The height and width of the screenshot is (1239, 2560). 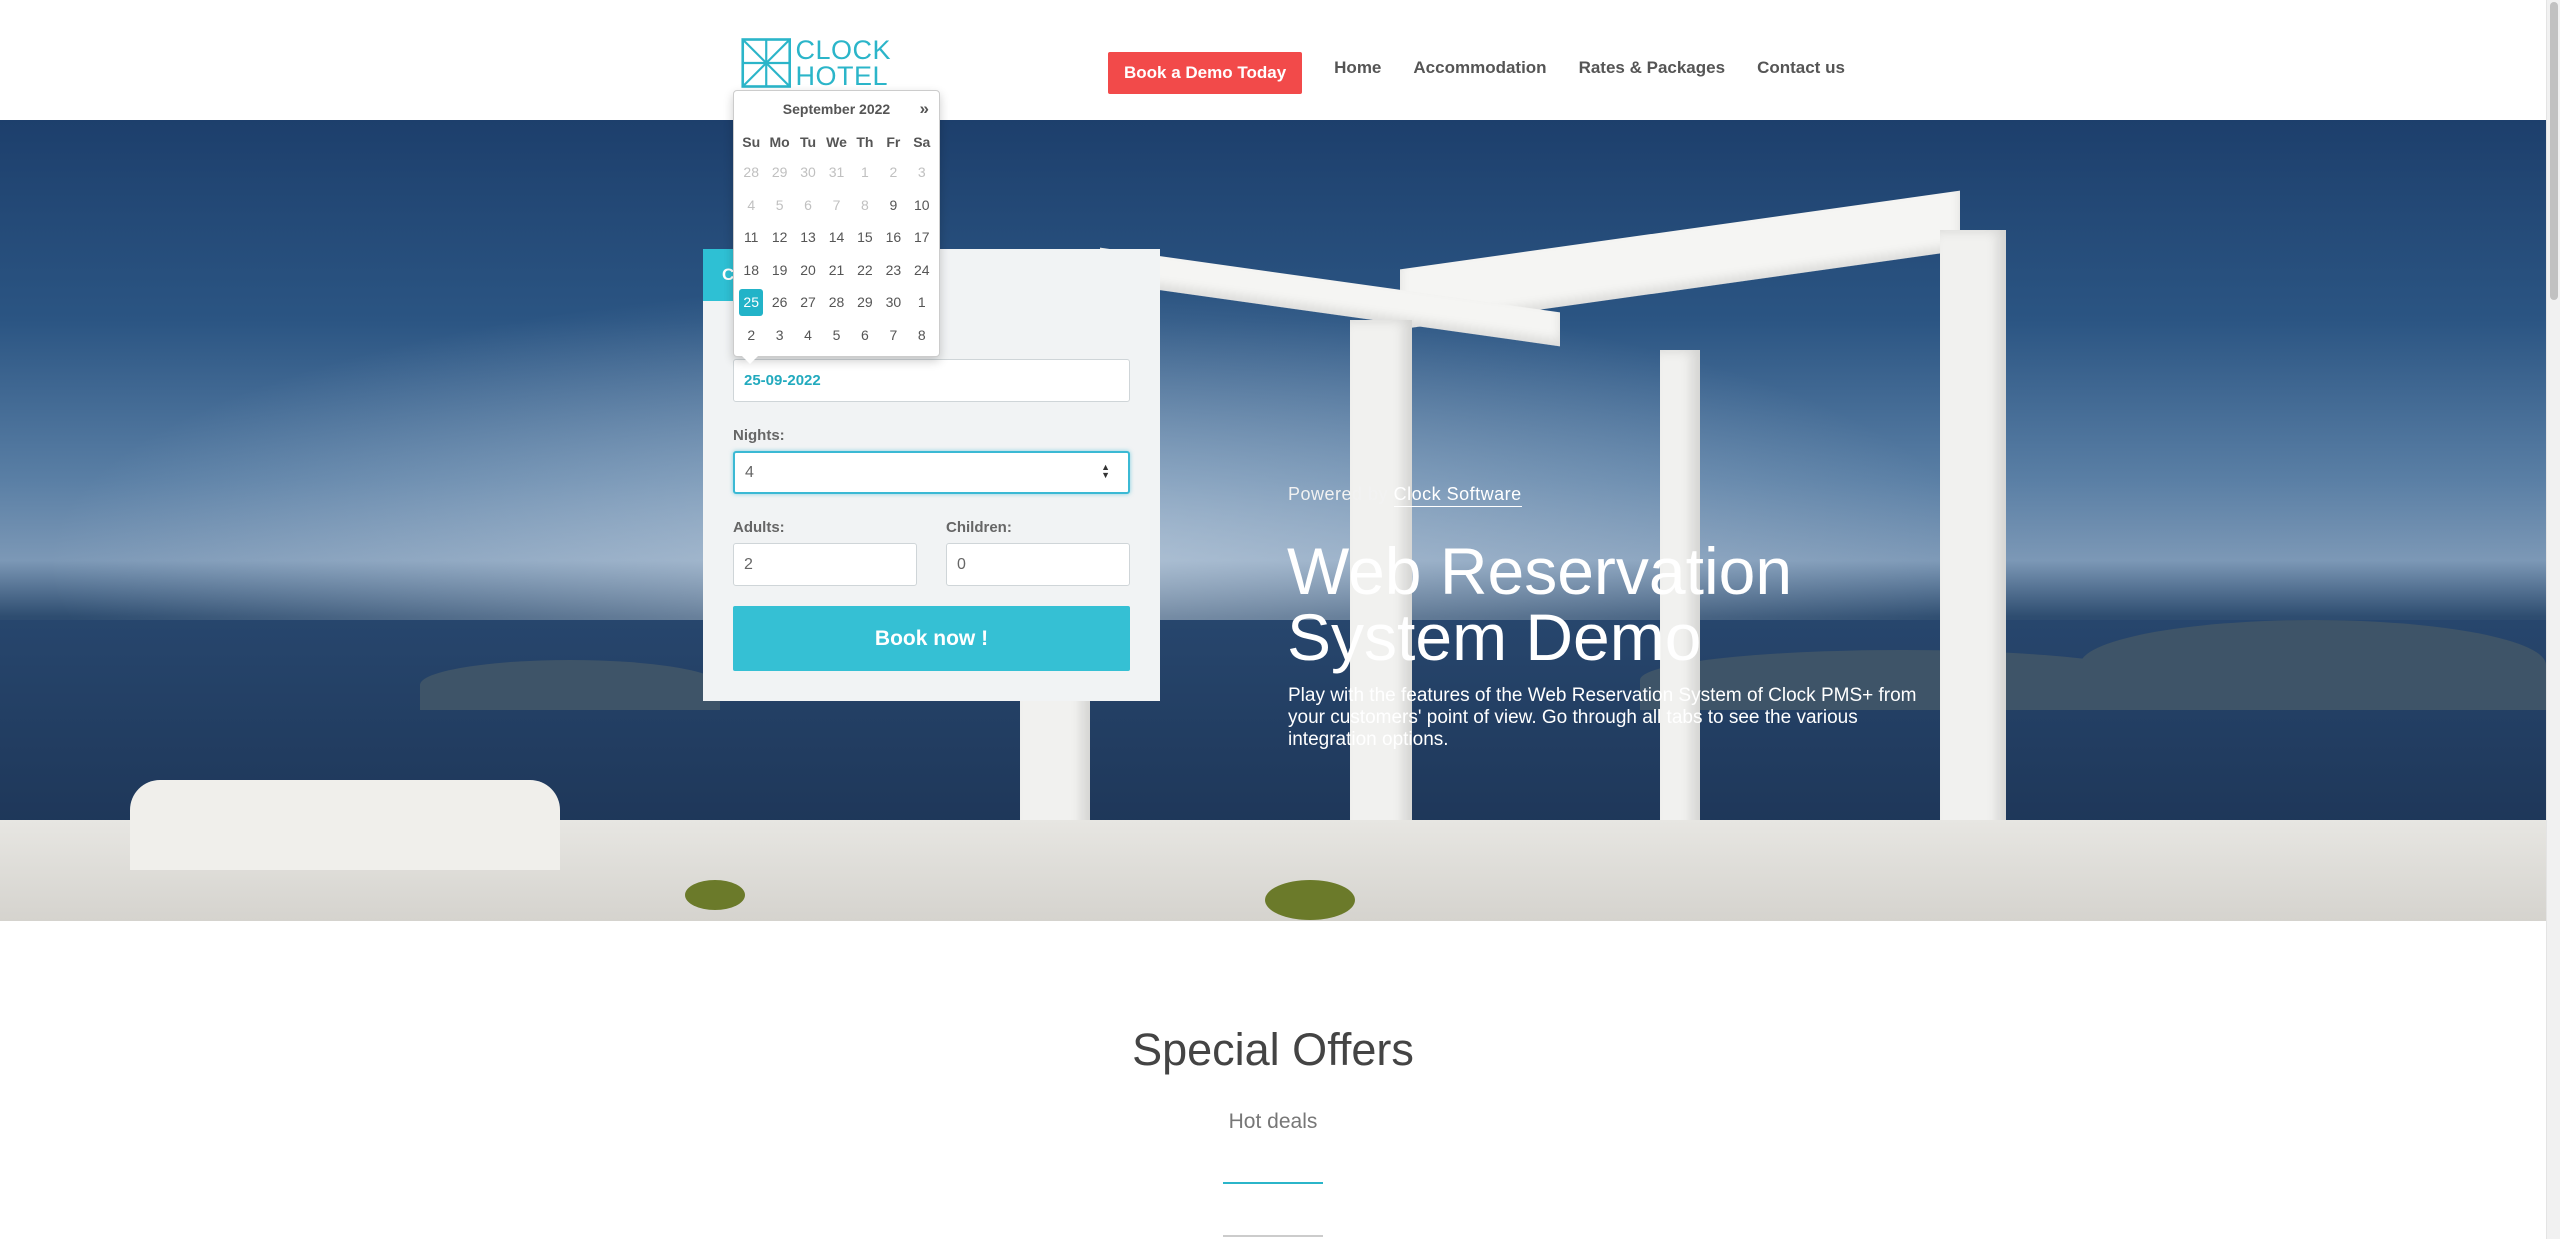 What do you see at coordinates (893, 270) in the screenshot?
I see `calendar-day: 23` at bounding box center [893, 270].